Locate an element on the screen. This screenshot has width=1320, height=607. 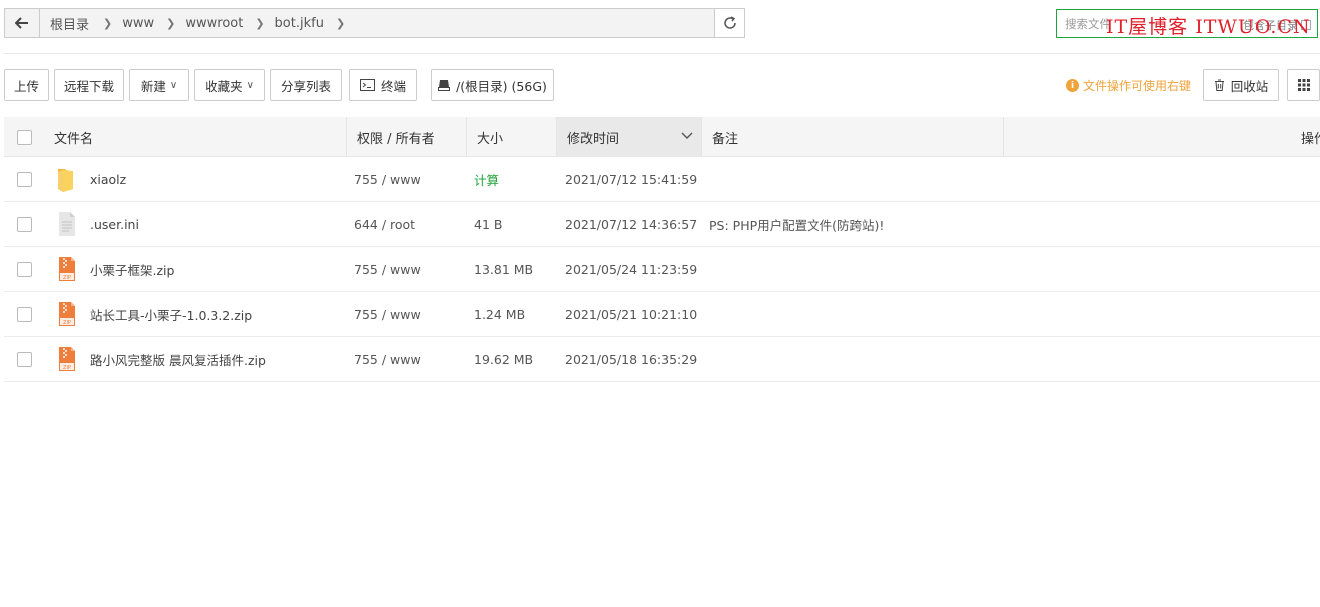
arrow-left-icon is located at coordinates (21, 23).